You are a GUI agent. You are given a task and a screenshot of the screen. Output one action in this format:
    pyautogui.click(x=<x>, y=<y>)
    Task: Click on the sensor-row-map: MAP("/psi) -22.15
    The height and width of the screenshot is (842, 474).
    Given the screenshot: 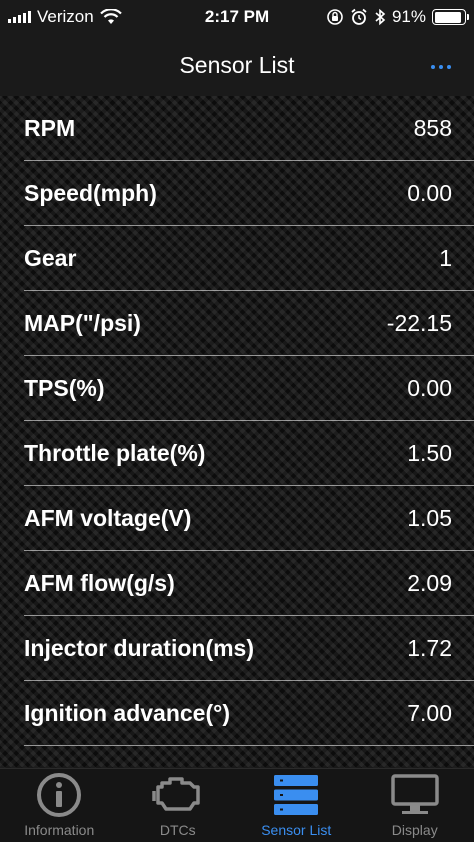 What is the action you would take?
    pyautogui.click(x=237, y=323)
    